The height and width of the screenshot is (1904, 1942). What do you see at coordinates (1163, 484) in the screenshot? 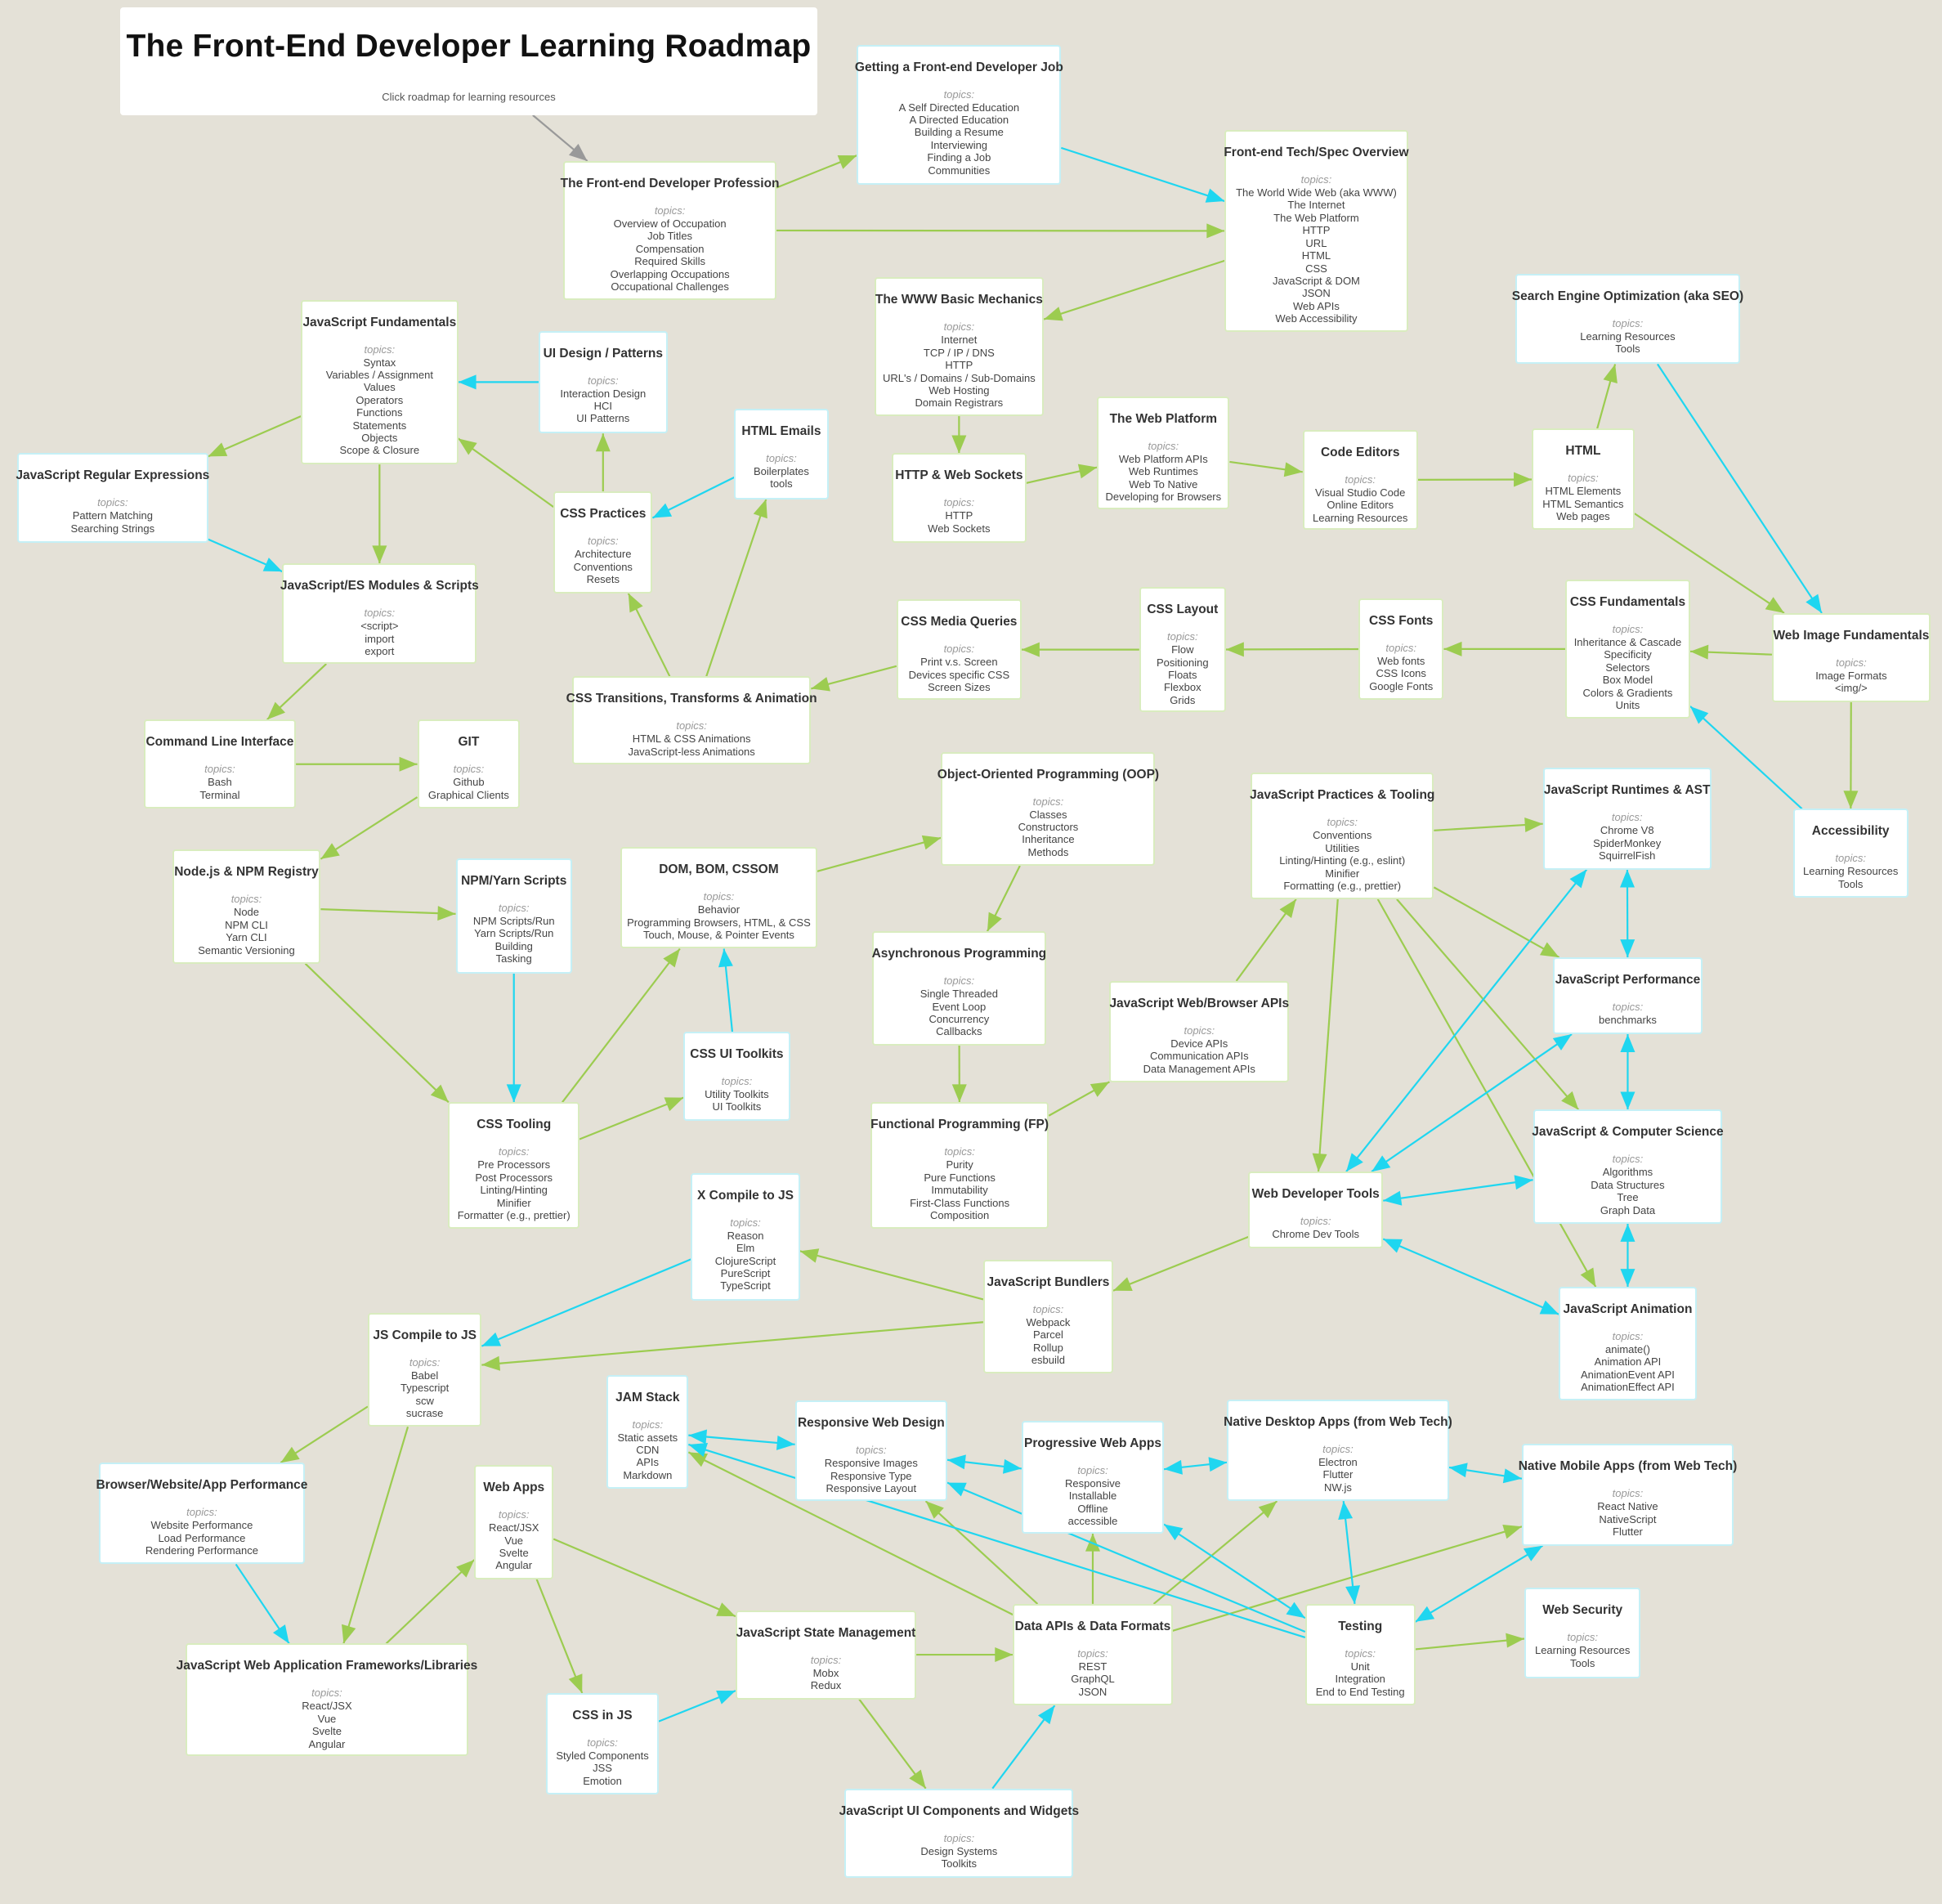
I see `topic-item: Web To Native` at bounding box center [1163, 484].